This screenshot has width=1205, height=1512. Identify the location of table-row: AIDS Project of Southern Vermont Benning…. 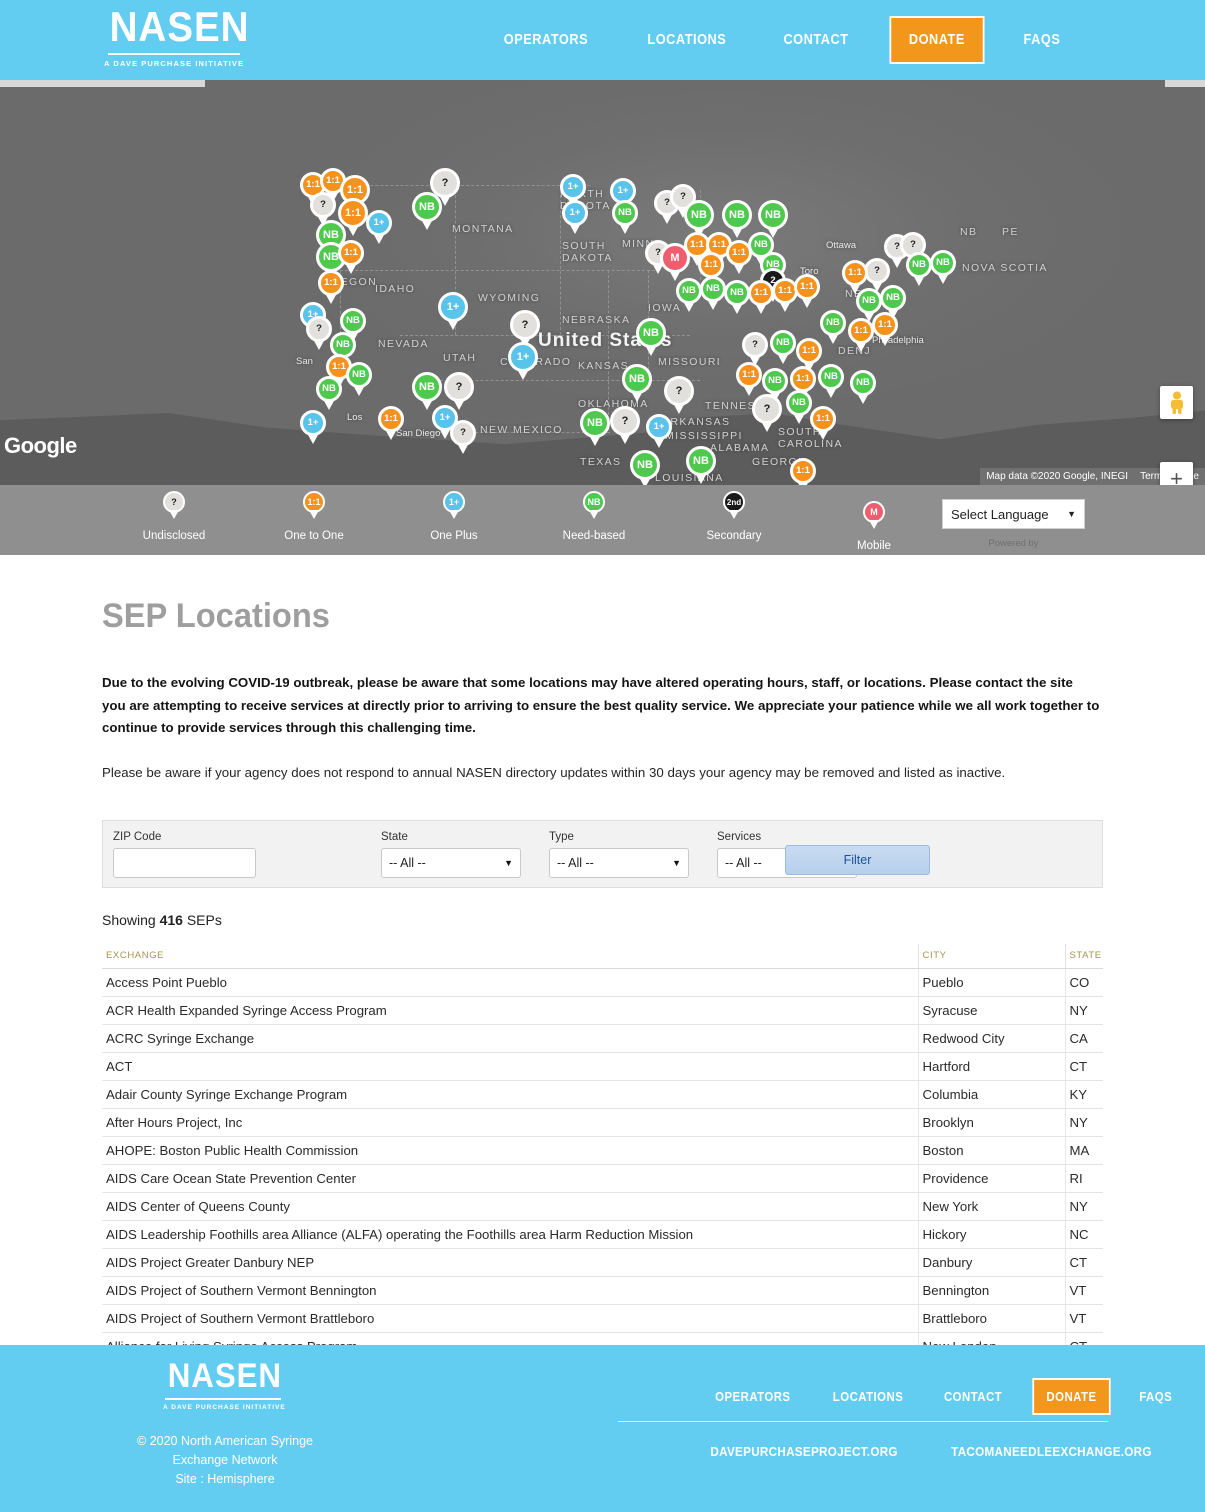
(602, 1290).